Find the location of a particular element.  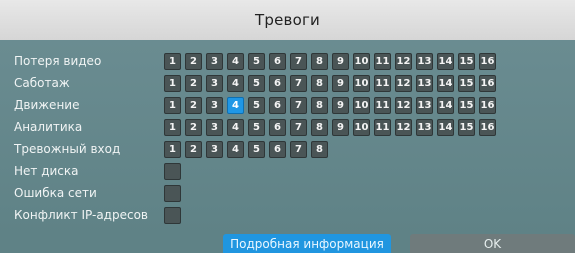

row-label: Аналитика is located at coordinates (48, 127).